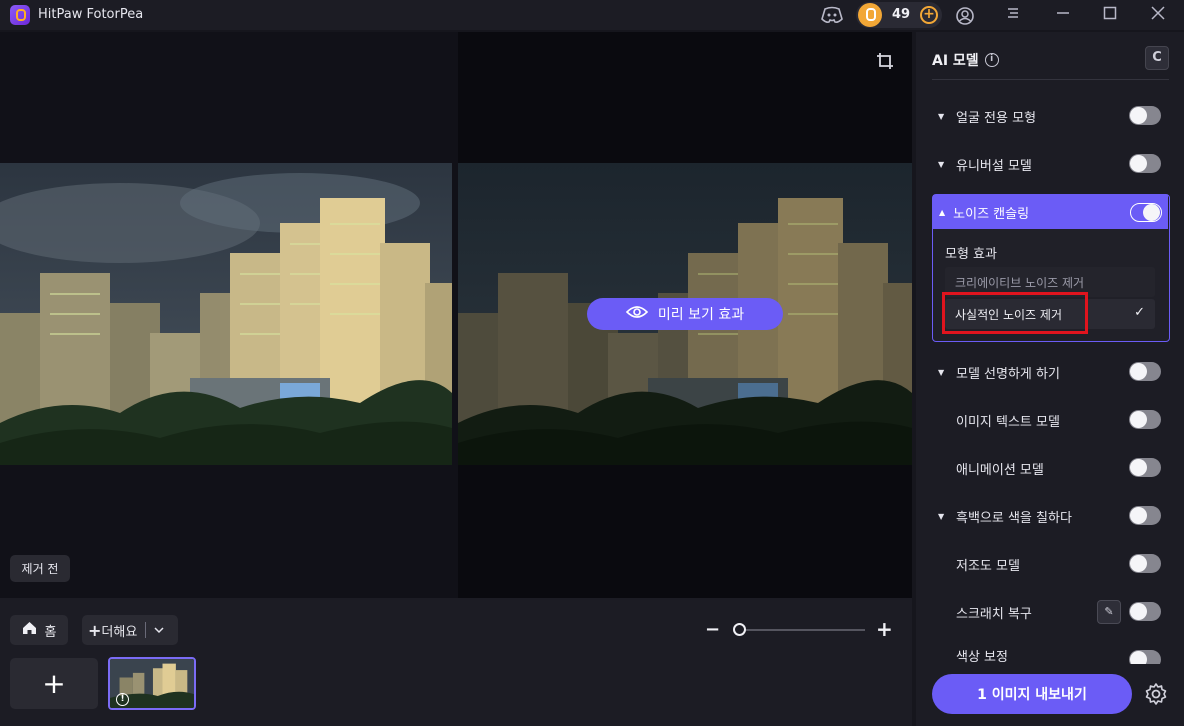 This screenshot has height=726, width=1184. Describe the element at coordinates (1109, 612) in the screenshot. I see `scratch-brush-icon: ✎` at that location.